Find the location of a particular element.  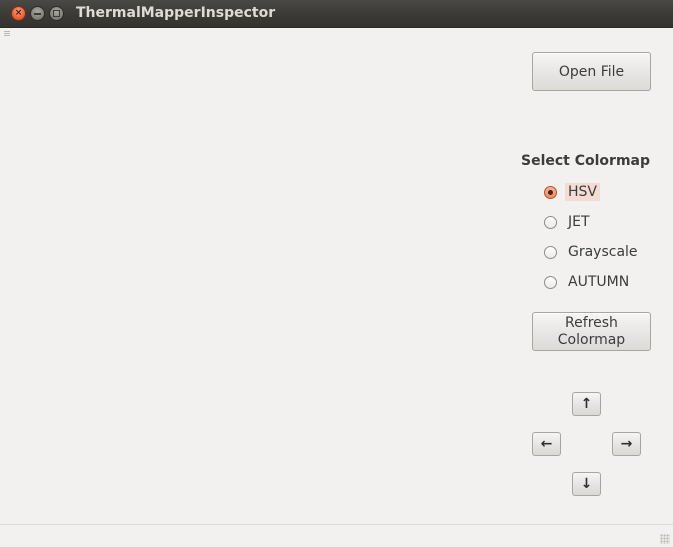

arrow-down-icon: ↓ is located at coordinates (586, 484).